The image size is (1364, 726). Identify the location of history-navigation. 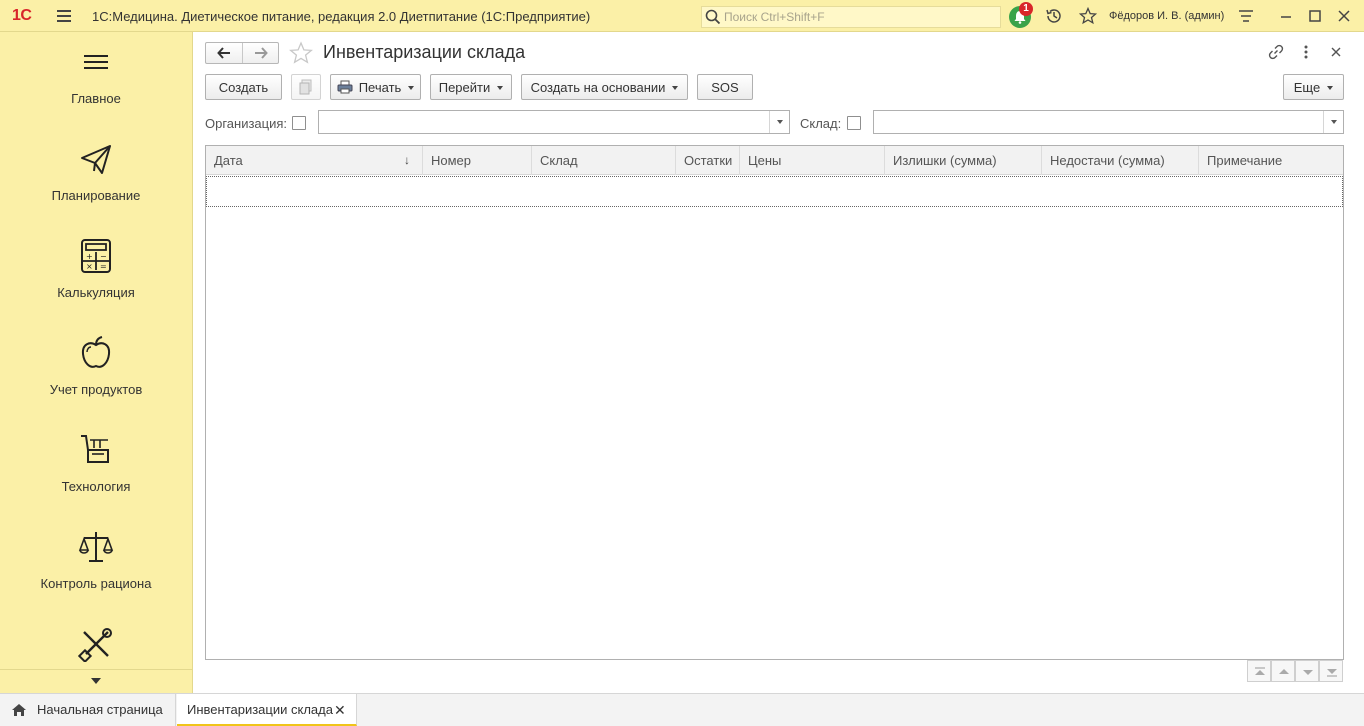
(242, 53).